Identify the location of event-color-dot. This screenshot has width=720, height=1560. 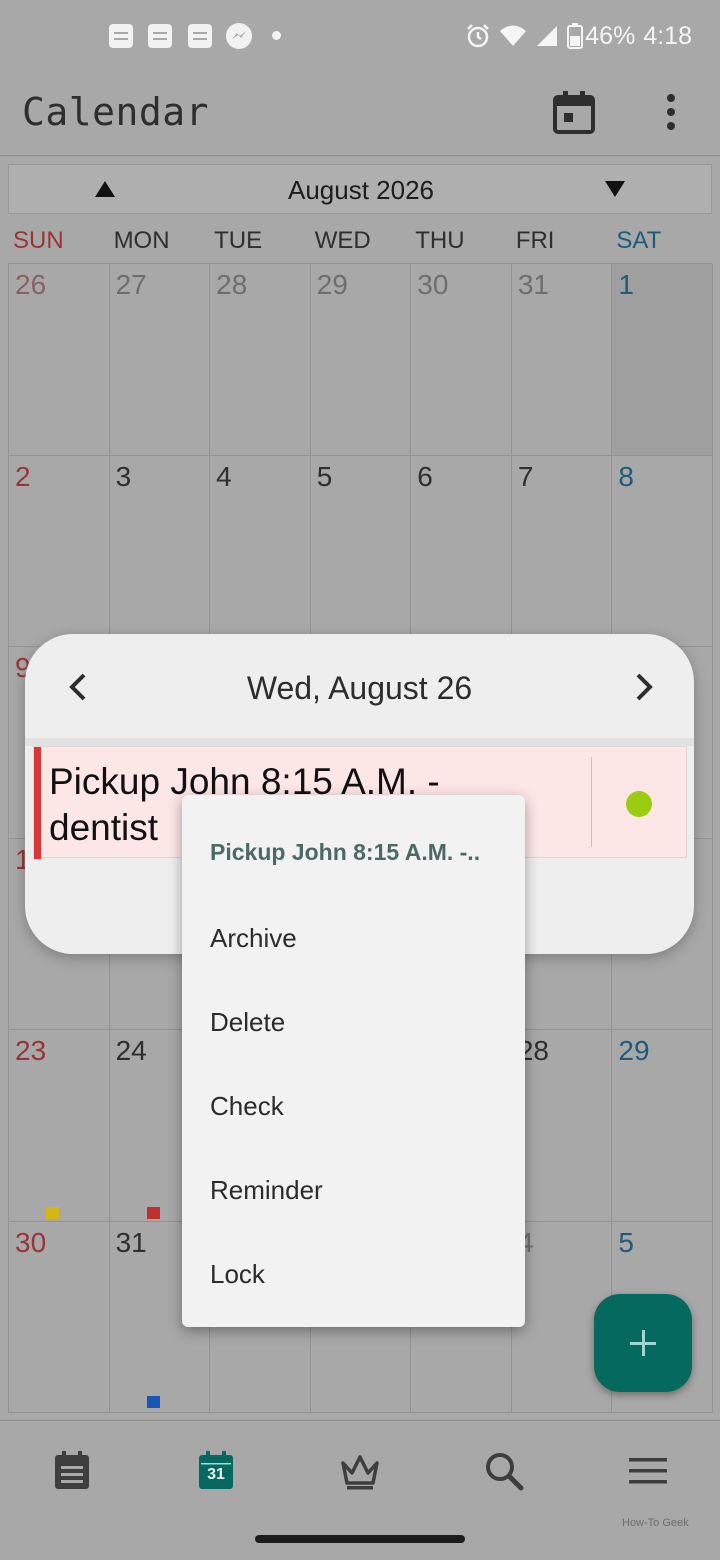
(639, 804).